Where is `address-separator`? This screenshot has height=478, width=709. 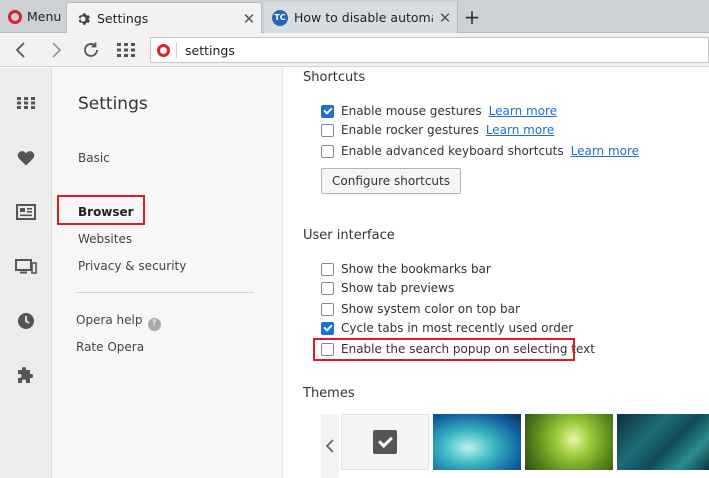 address-separator is located at coordinates (176, 50).